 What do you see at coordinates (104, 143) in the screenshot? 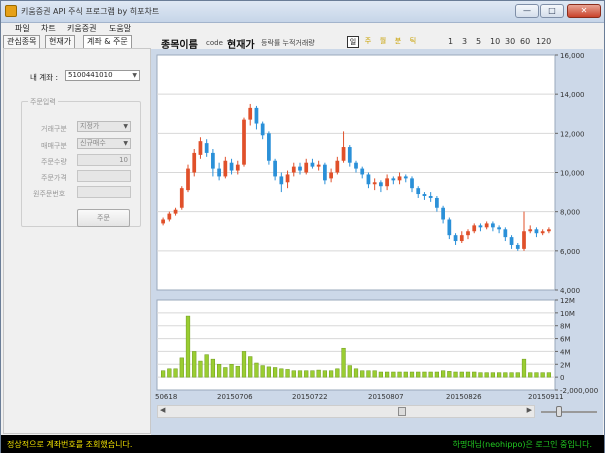
I see `side-select: 신규매수 ▼` at bounding box center [104, 143].